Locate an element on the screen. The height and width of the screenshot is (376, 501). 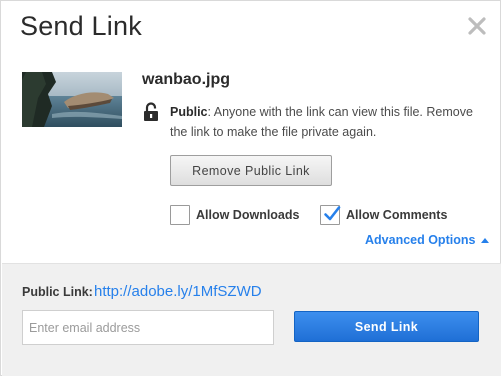
allow-comments-option: Allow Comments is located at coordinates (383, 215).